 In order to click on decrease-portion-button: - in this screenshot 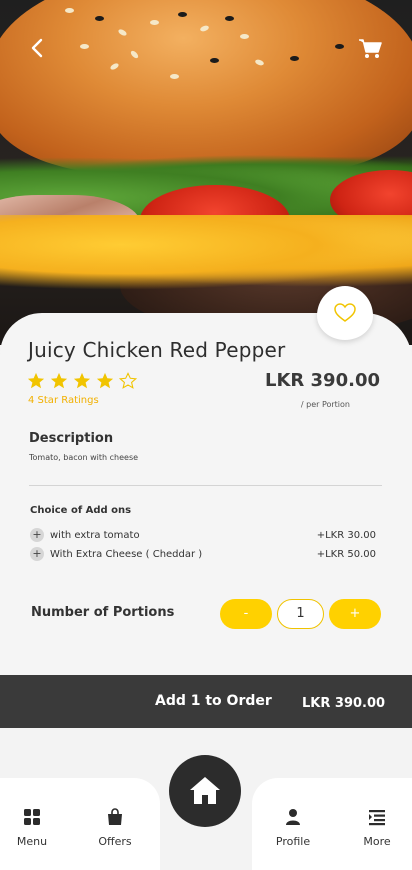, I will do `click(246, 614)`.